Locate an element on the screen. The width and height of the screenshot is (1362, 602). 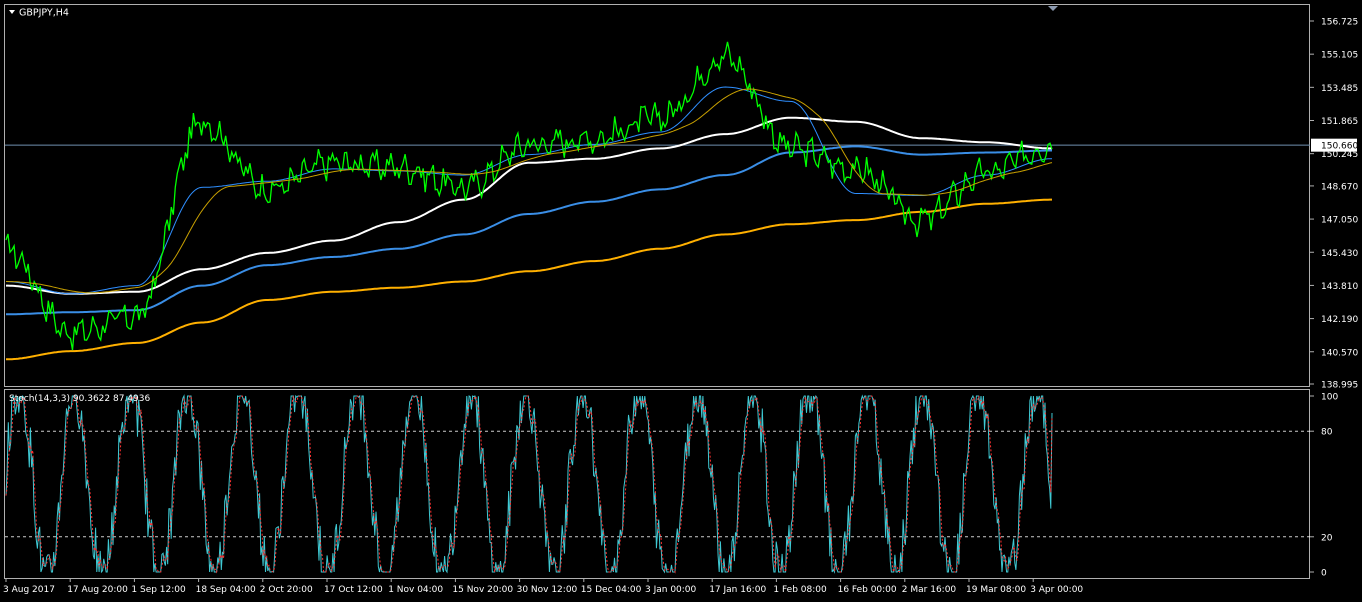
current-price-label: 150.660 is located at coordinates (1339, 147).